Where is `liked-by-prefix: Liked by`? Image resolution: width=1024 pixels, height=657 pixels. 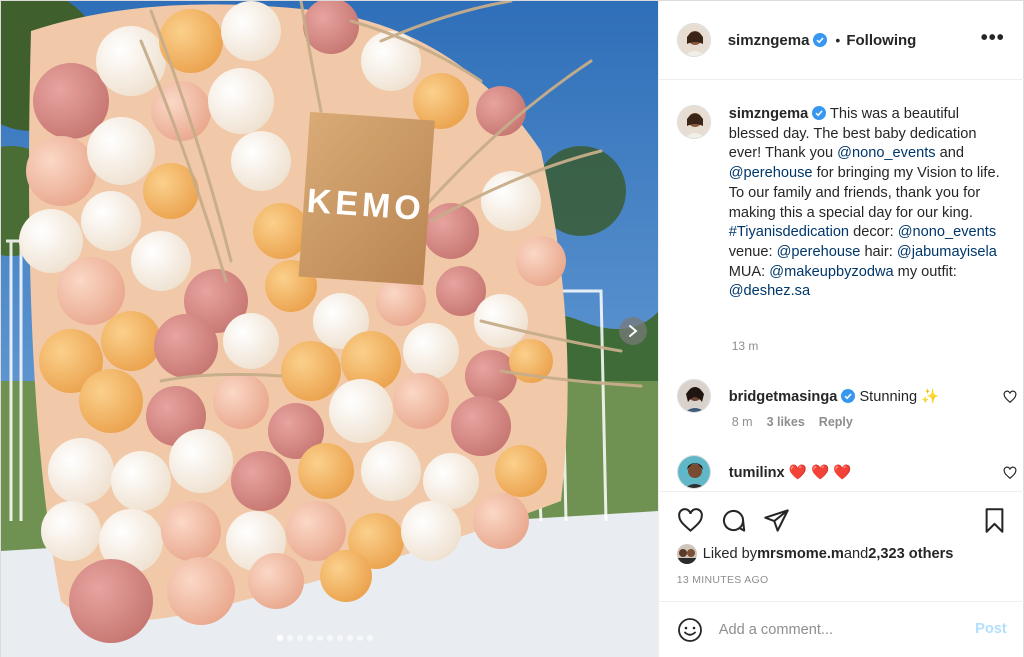
liked-by-prefix: Liked by is located at coordinates (730, 554).